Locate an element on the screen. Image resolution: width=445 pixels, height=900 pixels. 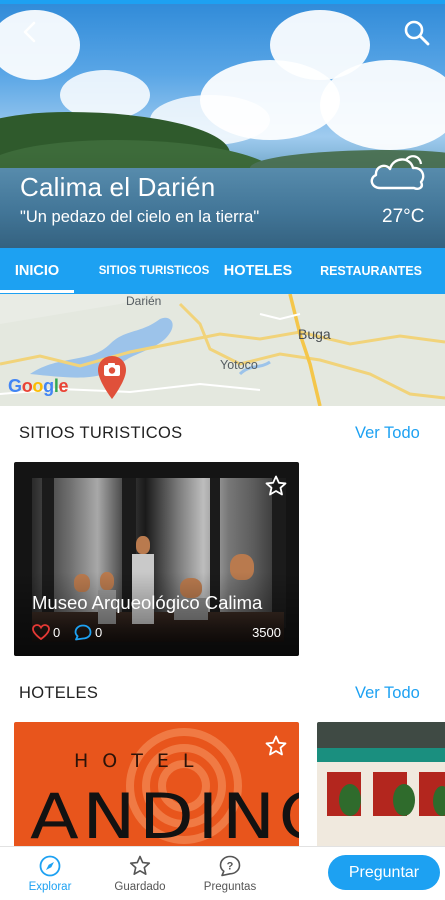
nav-guardado-label: Guardado is located at coordinates (140, 887).